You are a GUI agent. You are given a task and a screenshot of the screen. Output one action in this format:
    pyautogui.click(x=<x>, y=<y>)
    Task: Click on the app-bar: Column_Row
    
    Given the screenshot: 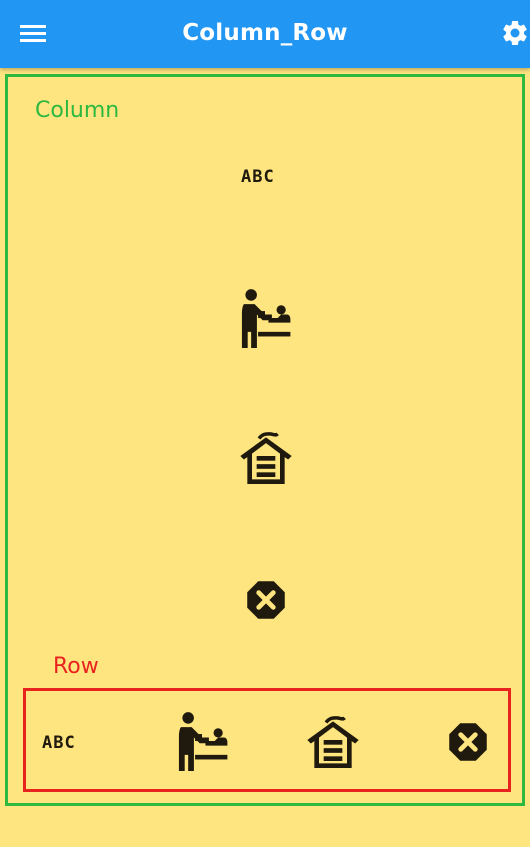 What is the action you would take?
    pyautogui.click(x=265, y=34)
    